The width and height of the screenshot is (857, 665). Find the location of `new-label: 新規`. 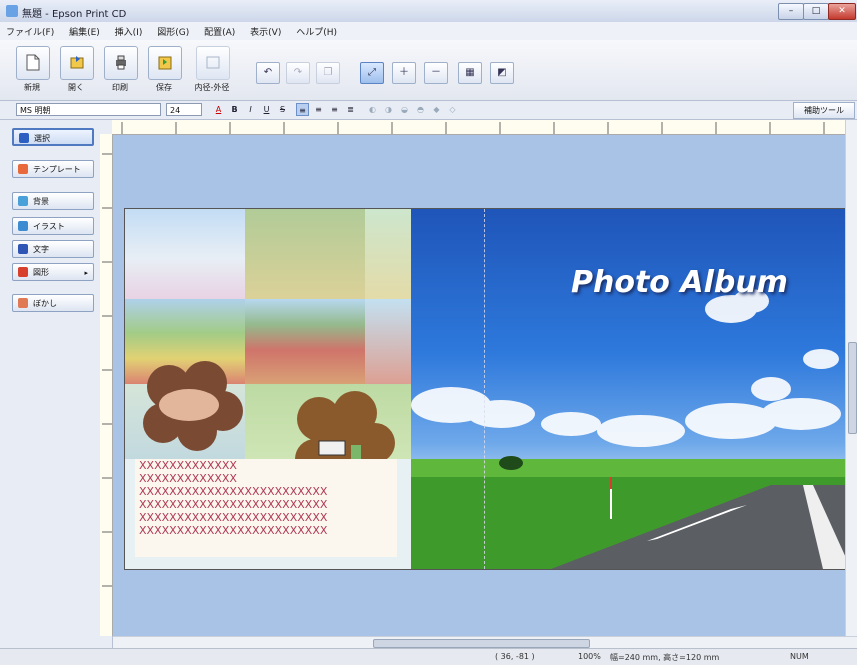

new-label: 新規 is located at coordinates (32, 87).